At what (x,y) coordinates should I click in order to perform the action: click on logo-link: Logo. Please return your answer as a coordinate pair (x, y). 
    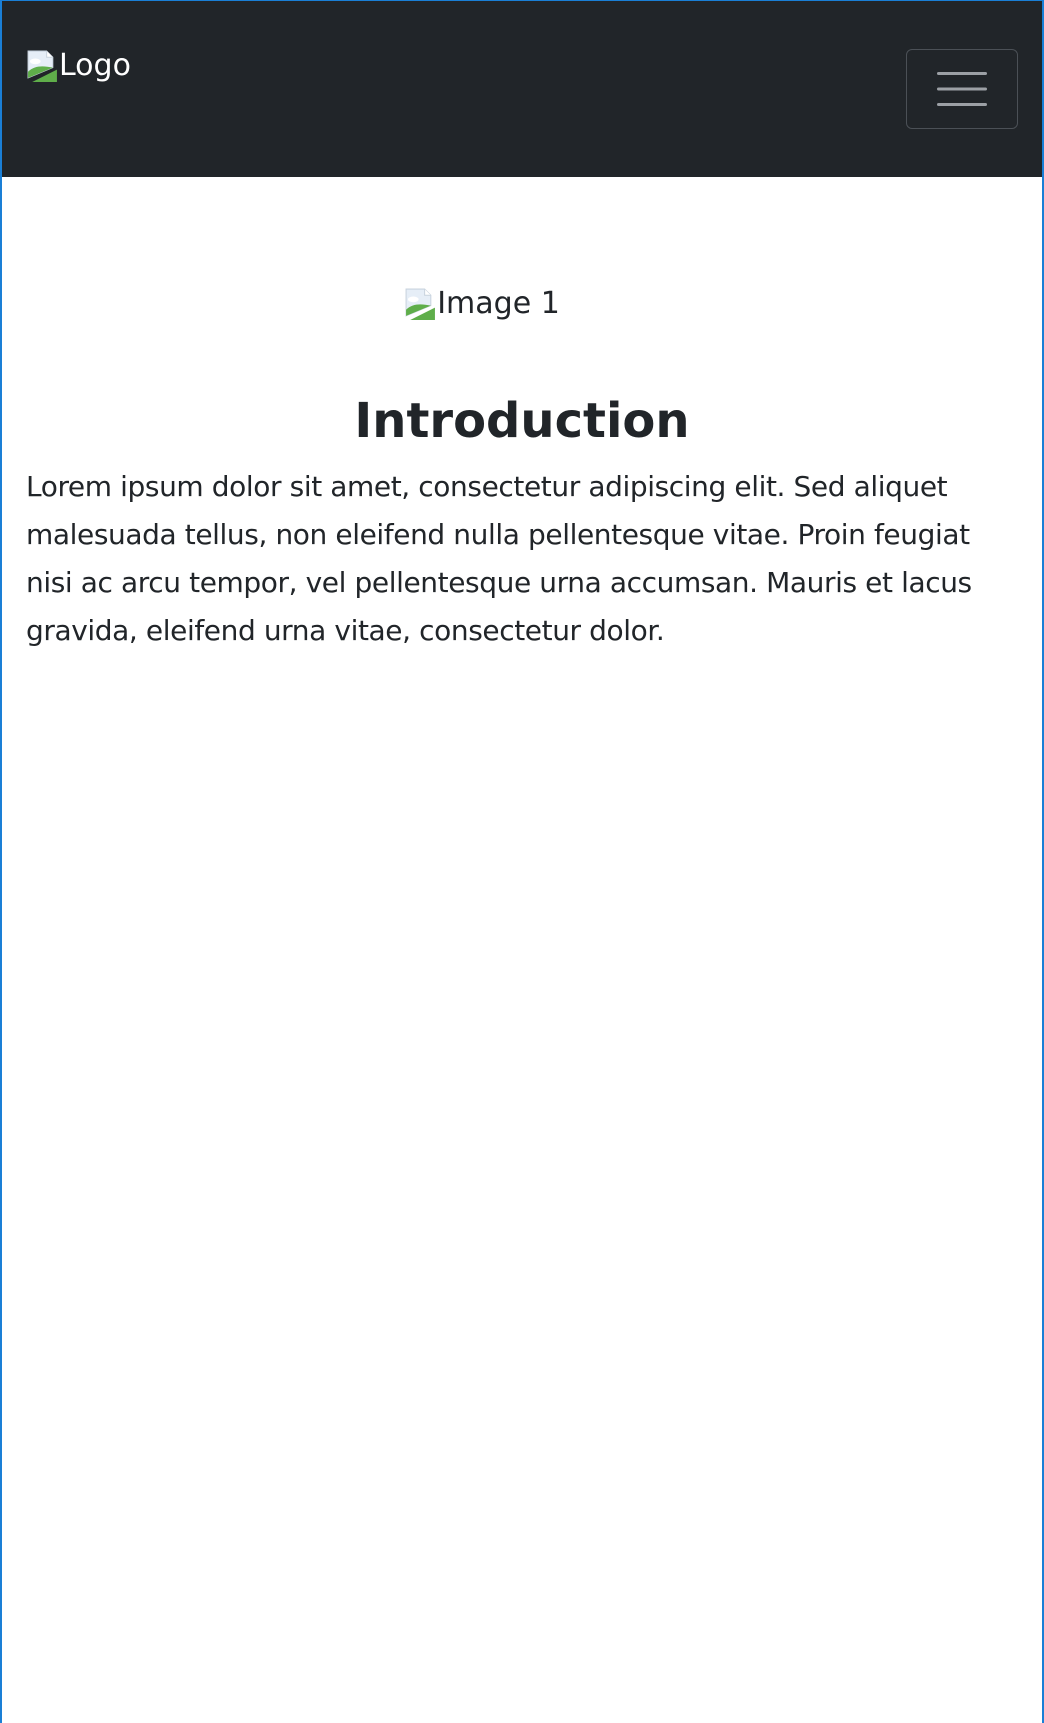
    Looking at the image, I should click on (78, 65).